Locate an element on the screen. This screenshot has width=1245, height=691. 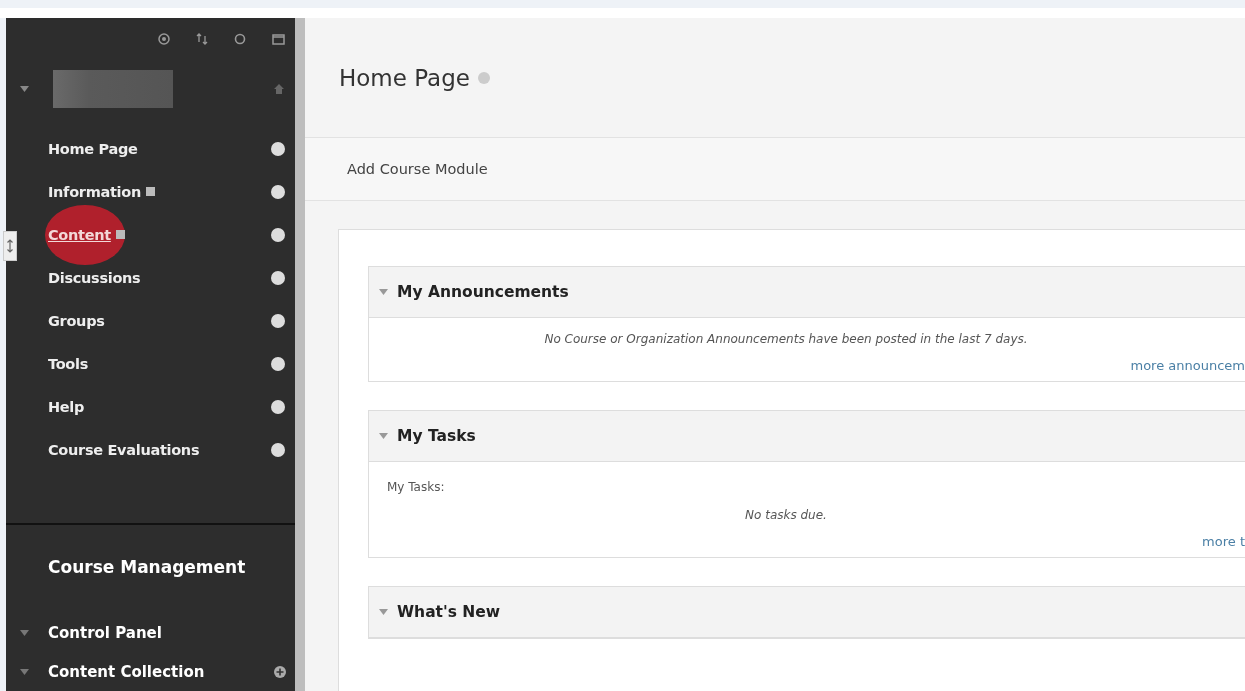
course-management-heading: Course Management is located at coordinates (147, 567).